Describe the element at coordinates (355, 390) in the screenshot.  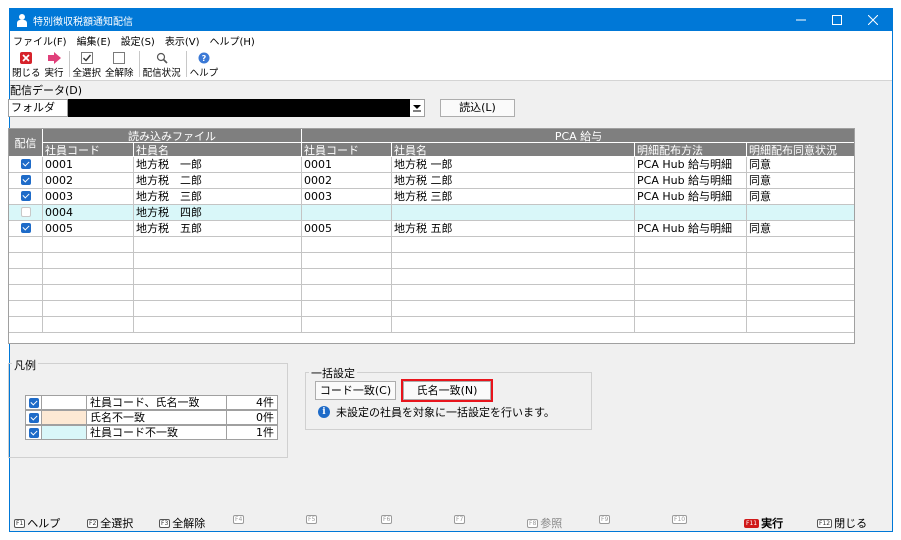
I see `code-match-button: コード一致(C)` at that location.